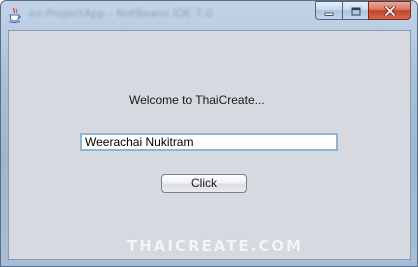  I want to click on close-button, so click(389, 10).